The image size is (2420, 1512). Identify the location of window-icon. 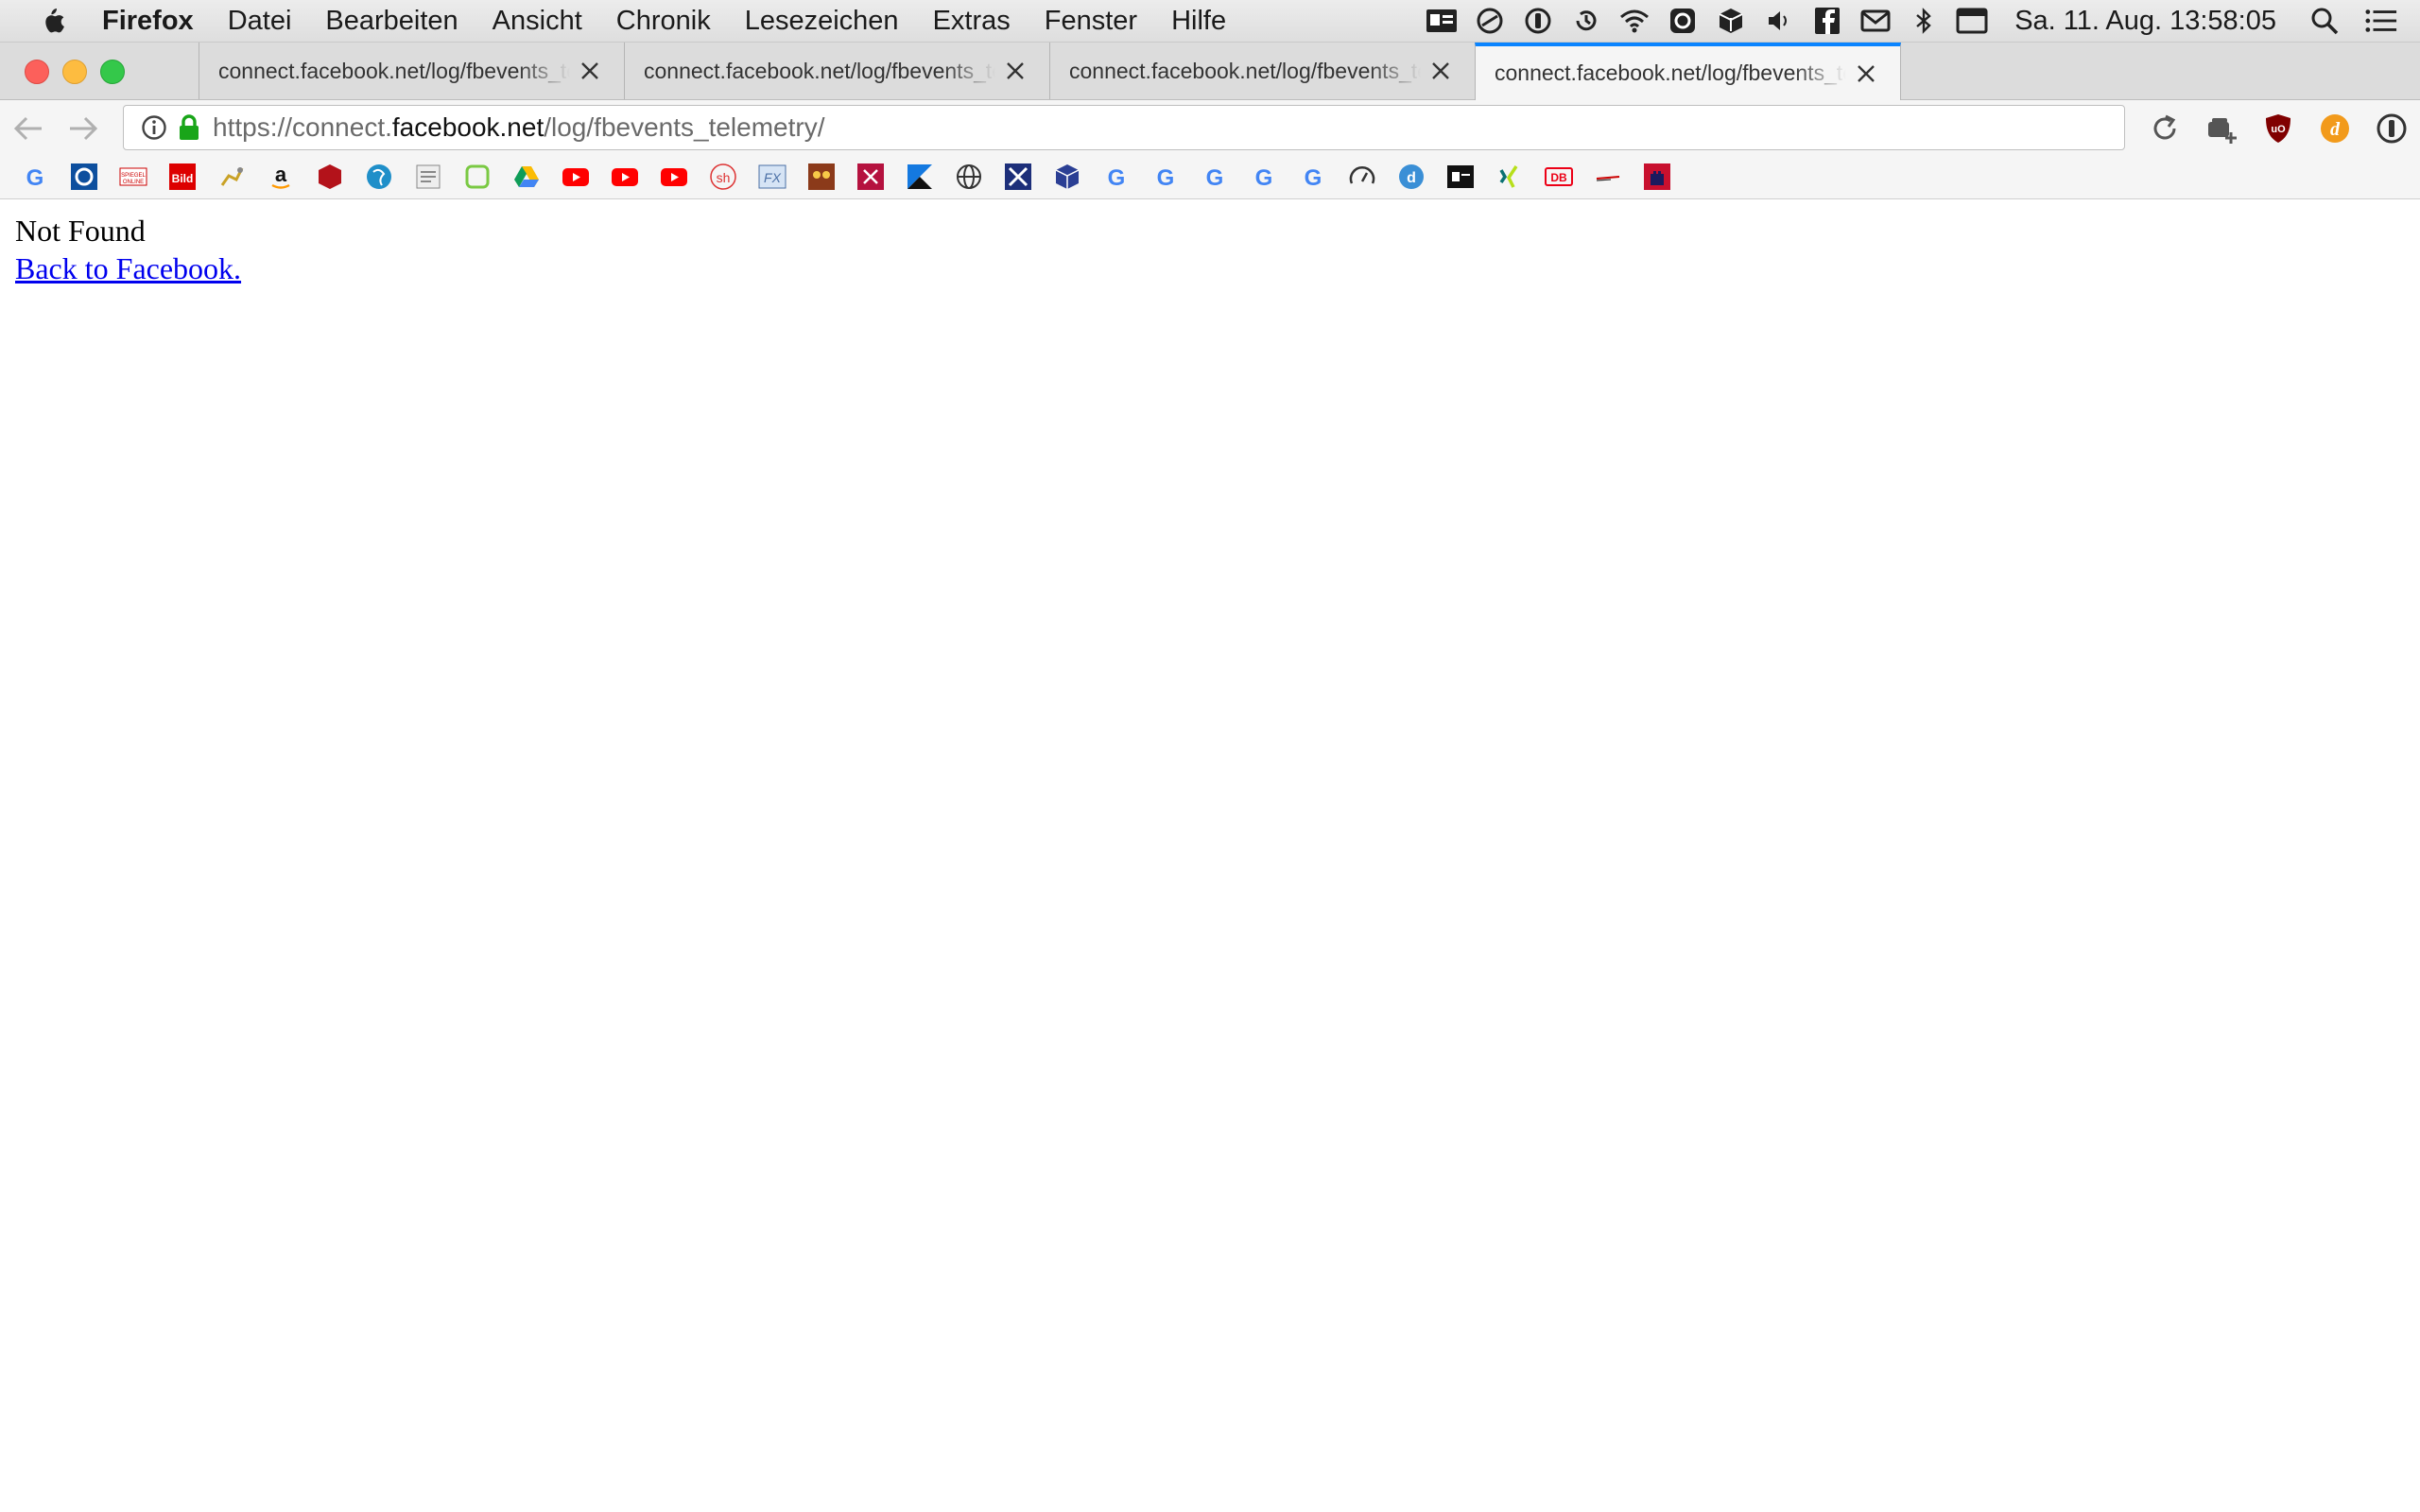
(1972, 21).